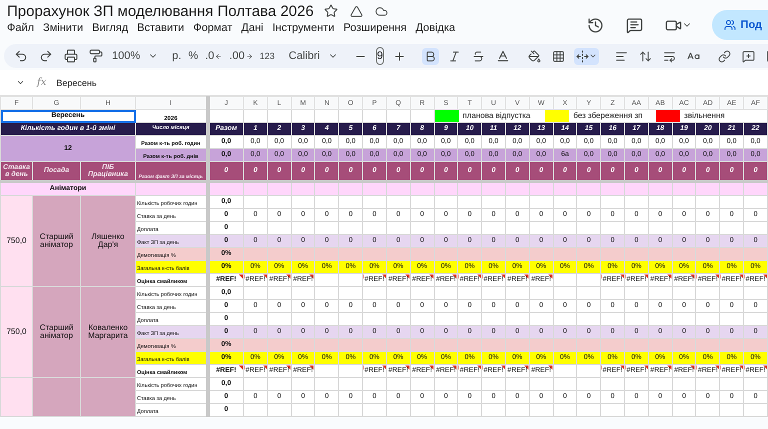 The image size is (768, 429). Describe the element at coordinates (704, 116) in the screenshot. I see `legend-label: звільнення` at that location.